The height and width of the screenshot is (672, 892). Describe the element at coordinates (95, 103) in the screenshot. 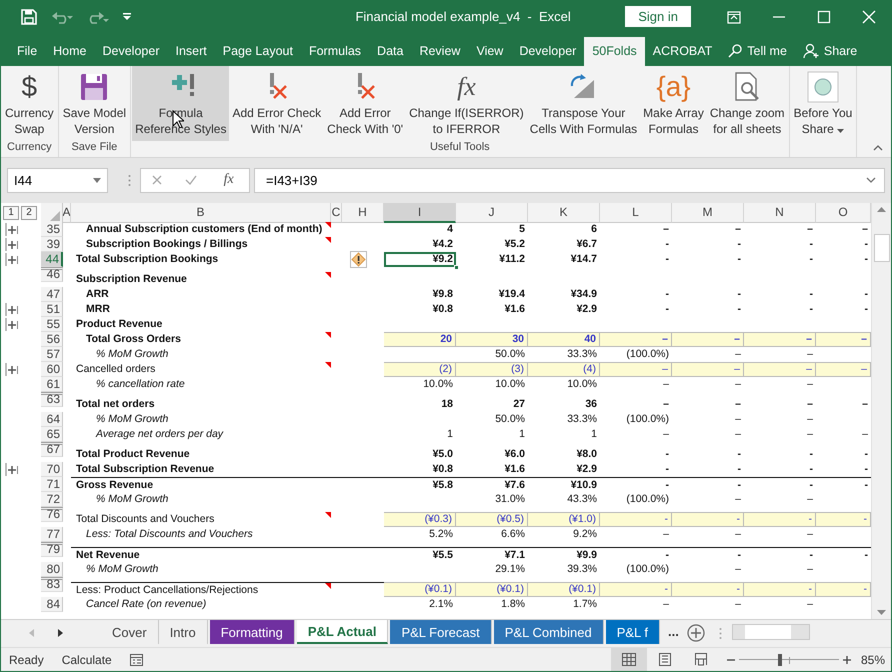

I see `ribbon-button: Save Model Version` at that location.